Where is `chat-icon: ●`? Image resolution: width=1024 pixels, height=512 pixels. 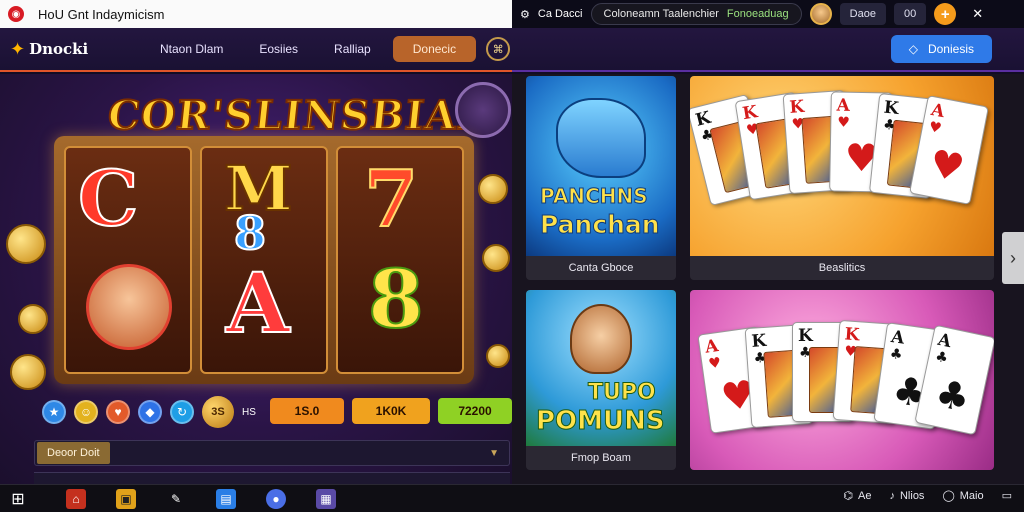
chat-icon: ● is located at coordinates (276, 498).